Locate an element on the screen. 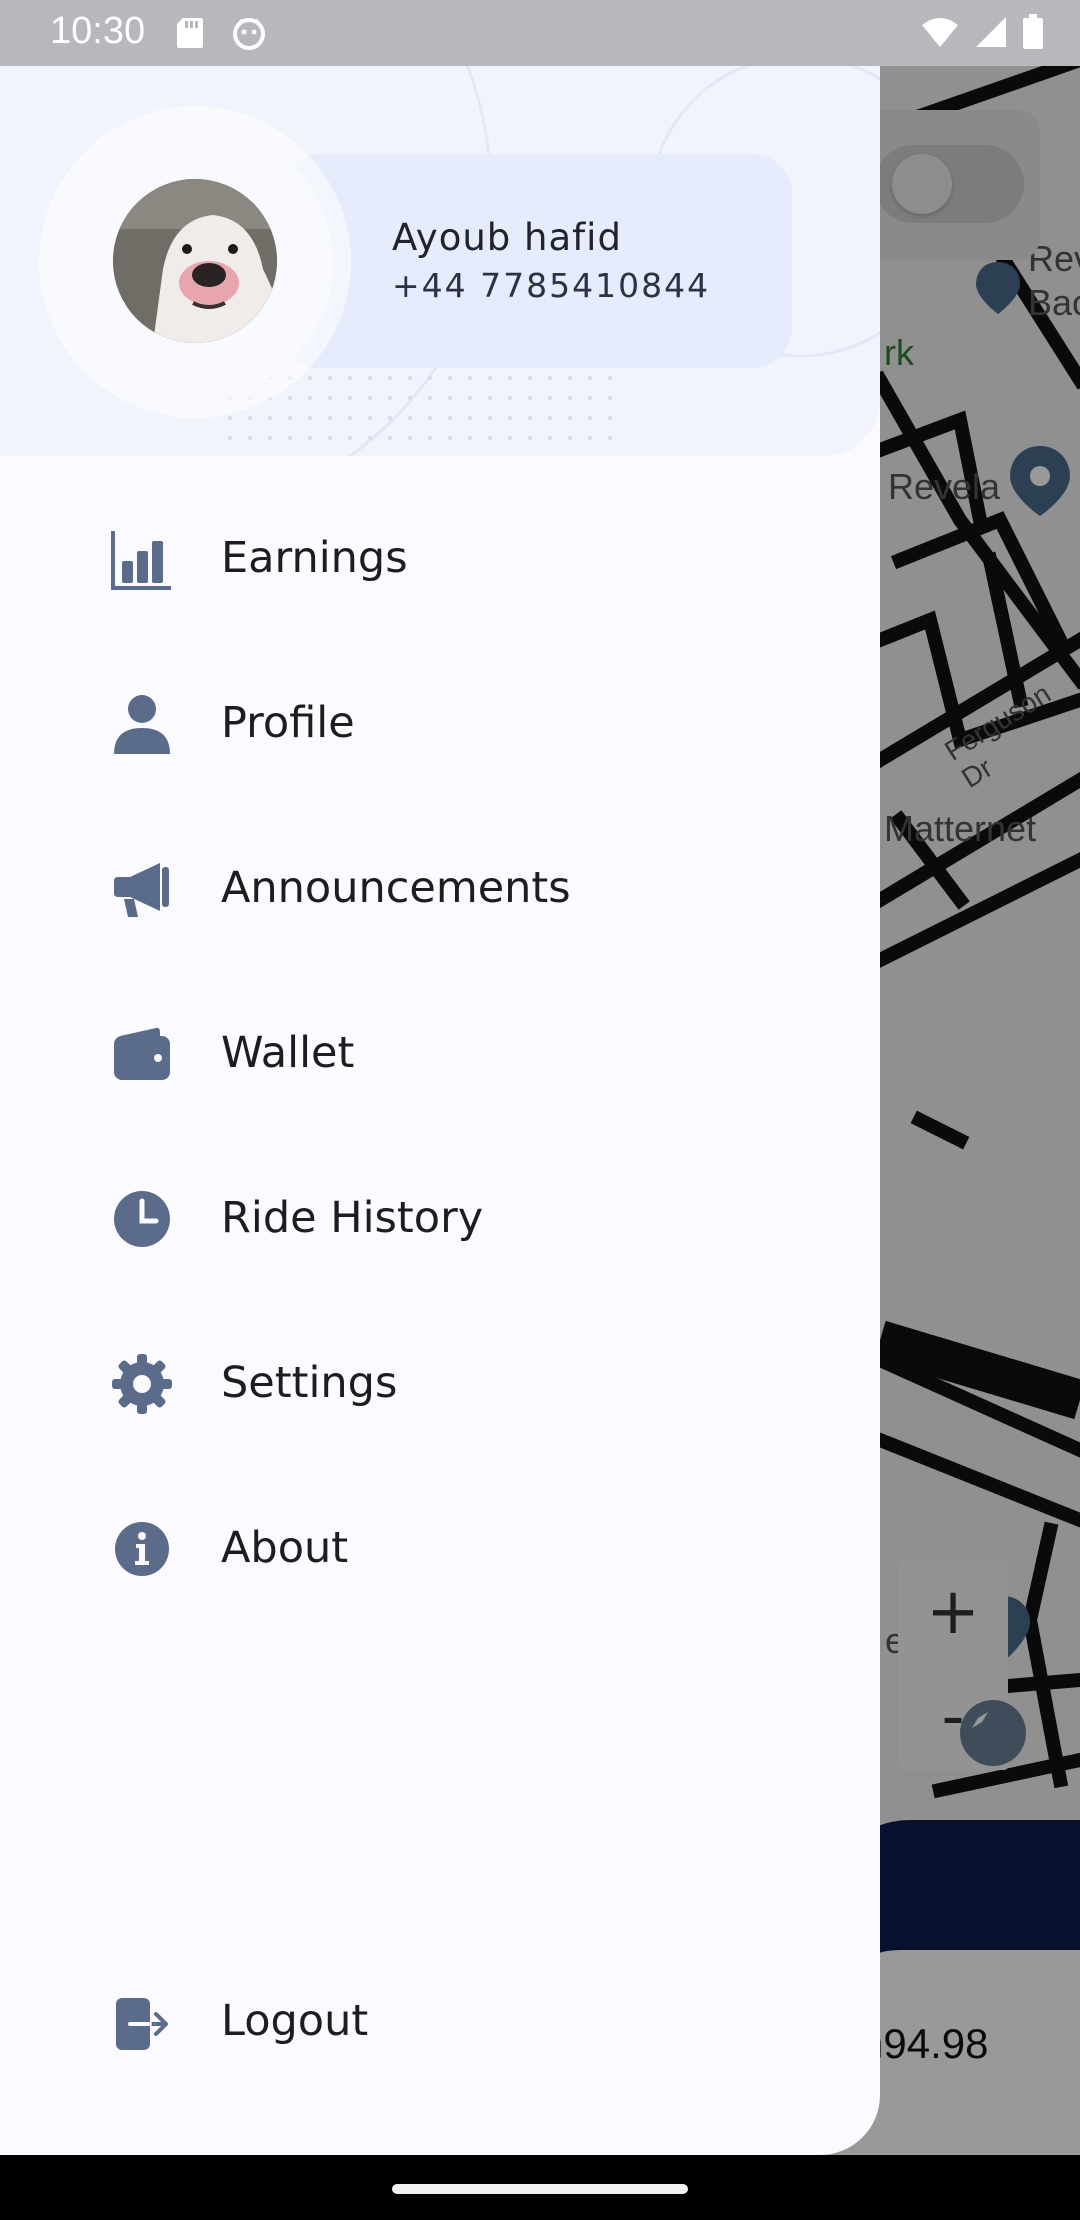  menu-item-announcements: Announcements is located at coordinates (440, 885).